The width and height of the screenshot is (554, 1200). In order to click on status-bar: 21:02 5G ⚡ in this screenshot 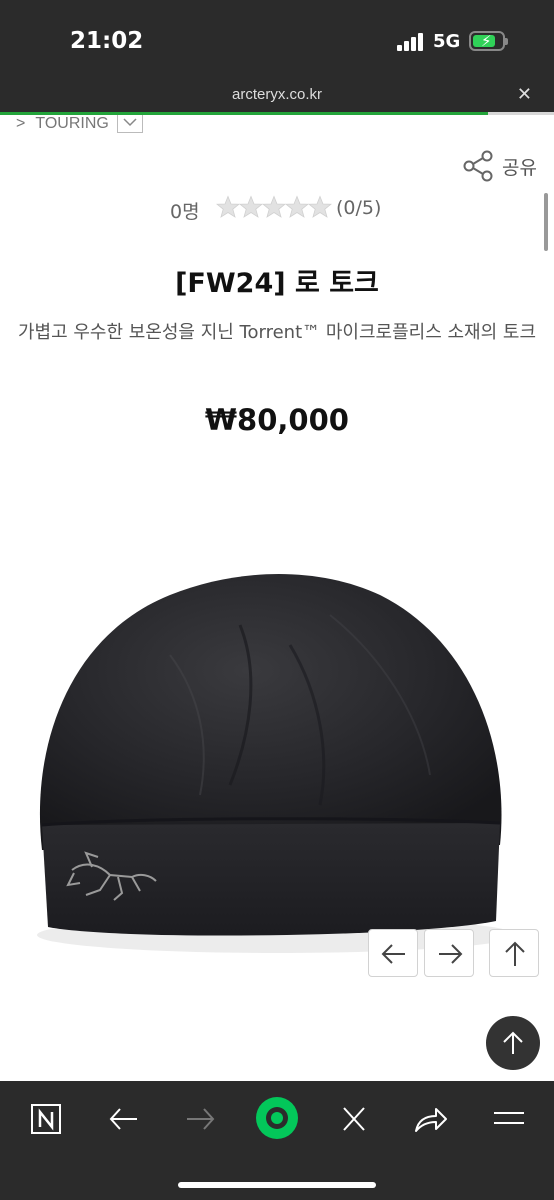, I will do `click(277, 42)`.